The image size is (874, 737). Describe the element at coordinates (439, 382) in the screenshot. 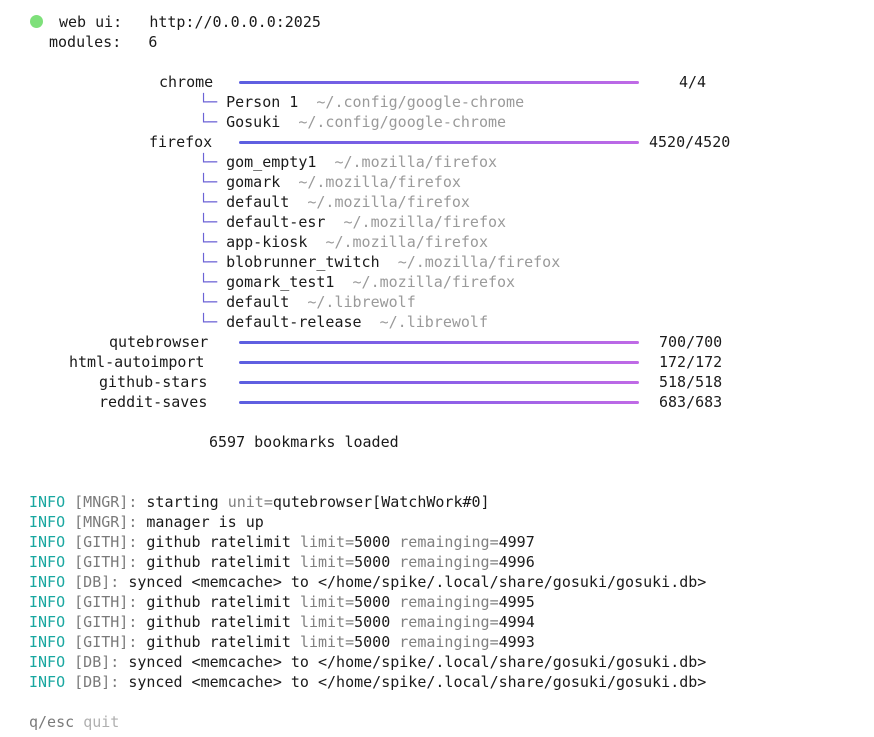

I see `progress-bar-github-stars` at that location.